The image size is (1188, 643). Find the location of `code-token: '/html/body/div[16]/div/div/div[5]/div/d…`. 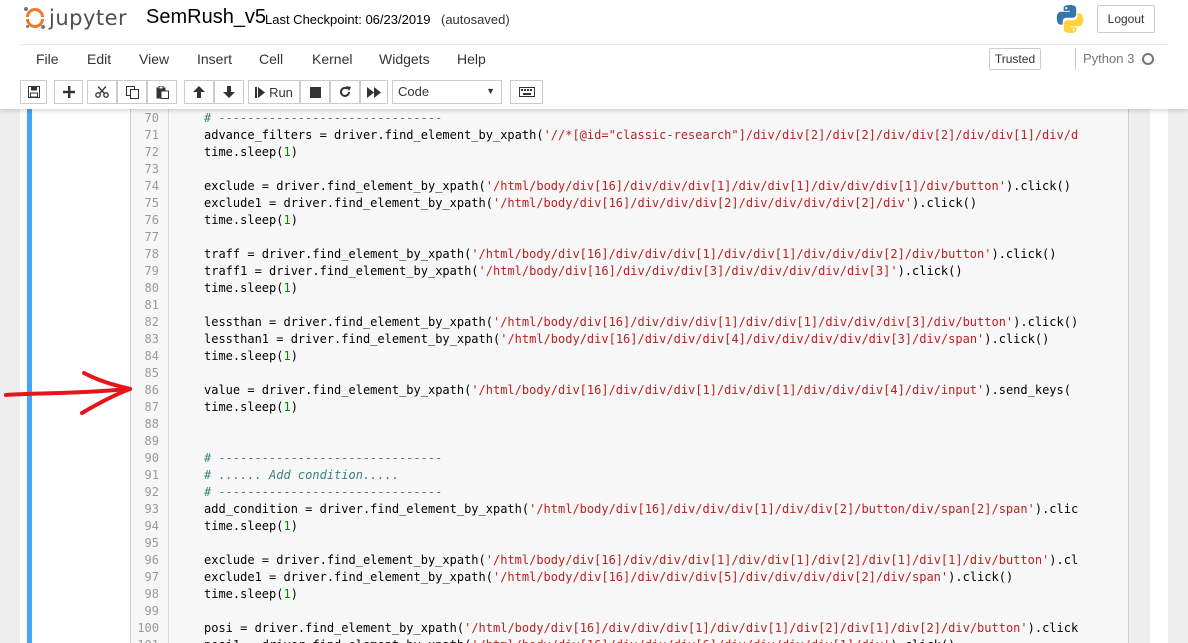

code-token: '/html/body/div[16]/div/div/div[5]/div/d… is located at coordinates (720, 577).